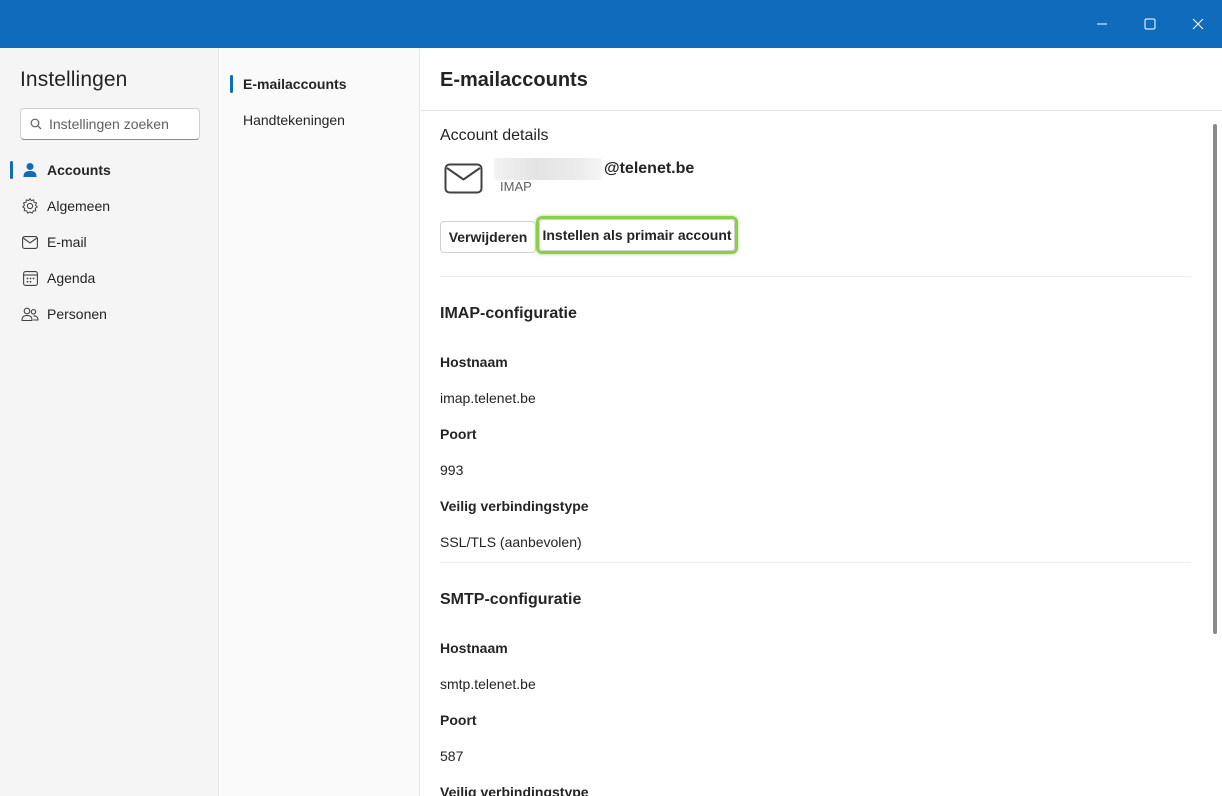 Image resolution: width=1222 pixels, height=796 pixels. I want to click on subnav-item-label: E-mailaccounts, so click(295, 84).